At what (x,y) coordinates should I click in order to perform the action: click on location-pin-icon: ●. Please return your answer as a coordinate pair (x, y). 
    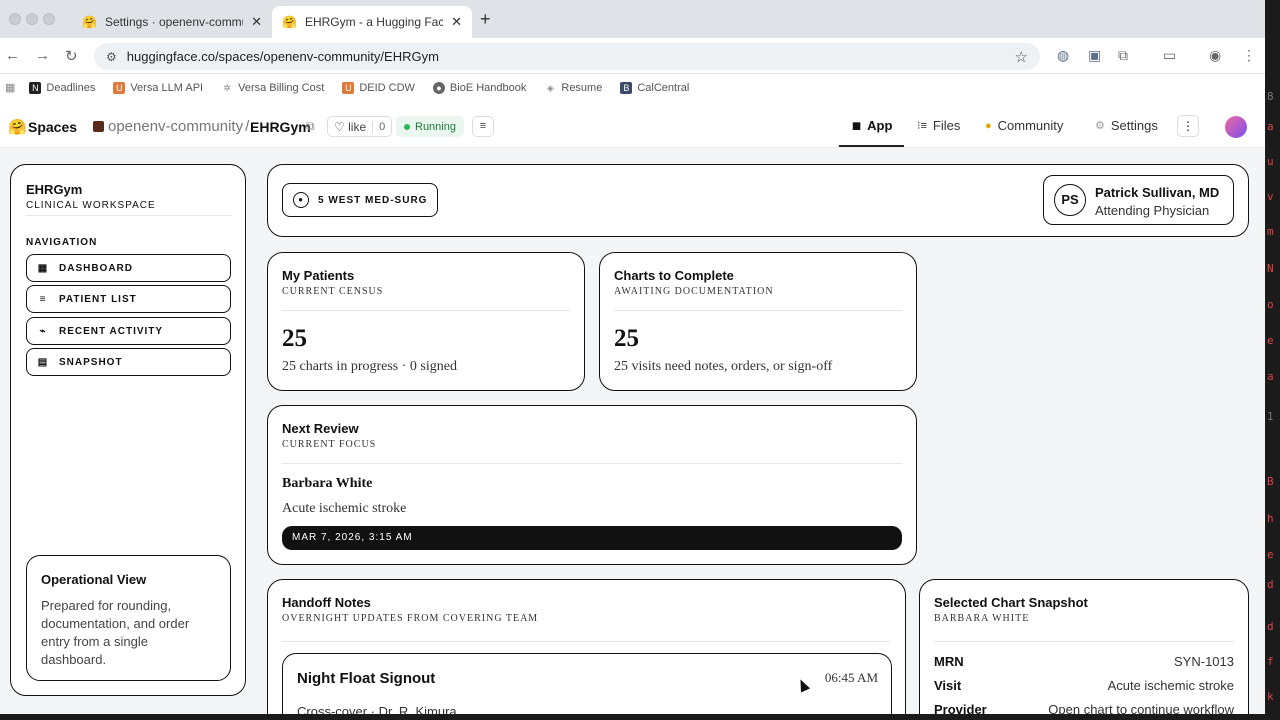
    Looking at the image, I should click on (301, 200).